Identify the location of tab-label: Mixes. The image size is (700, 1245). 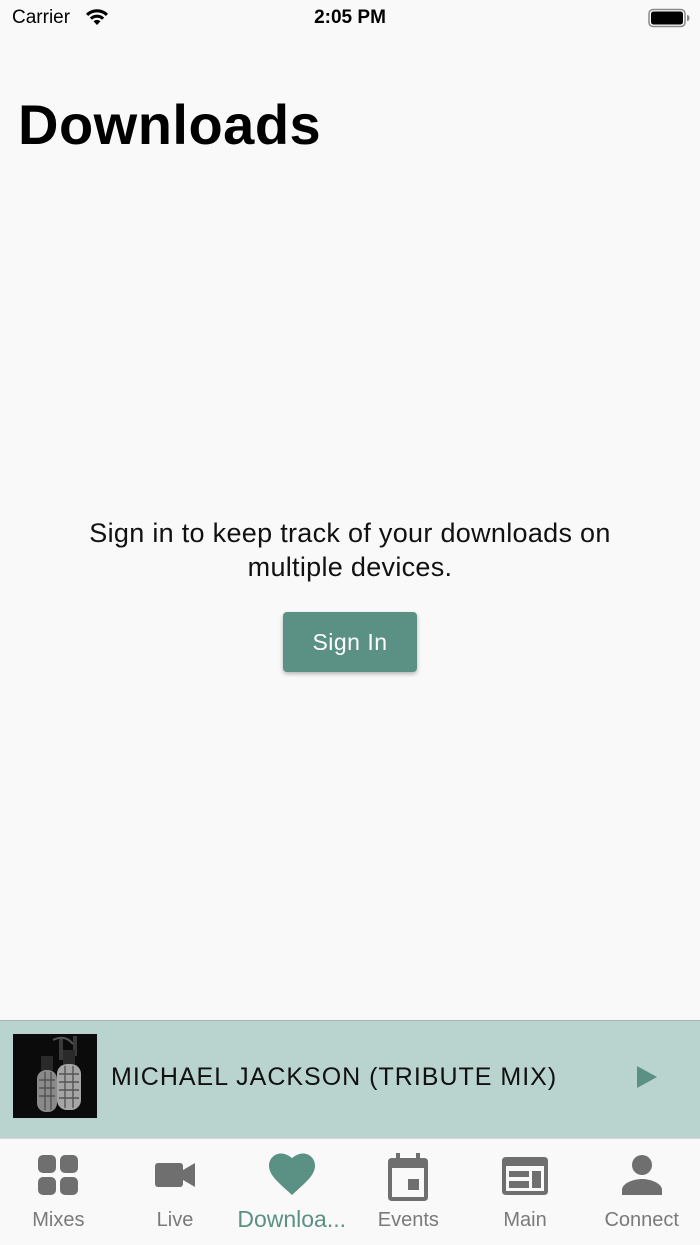
(58, 1220).